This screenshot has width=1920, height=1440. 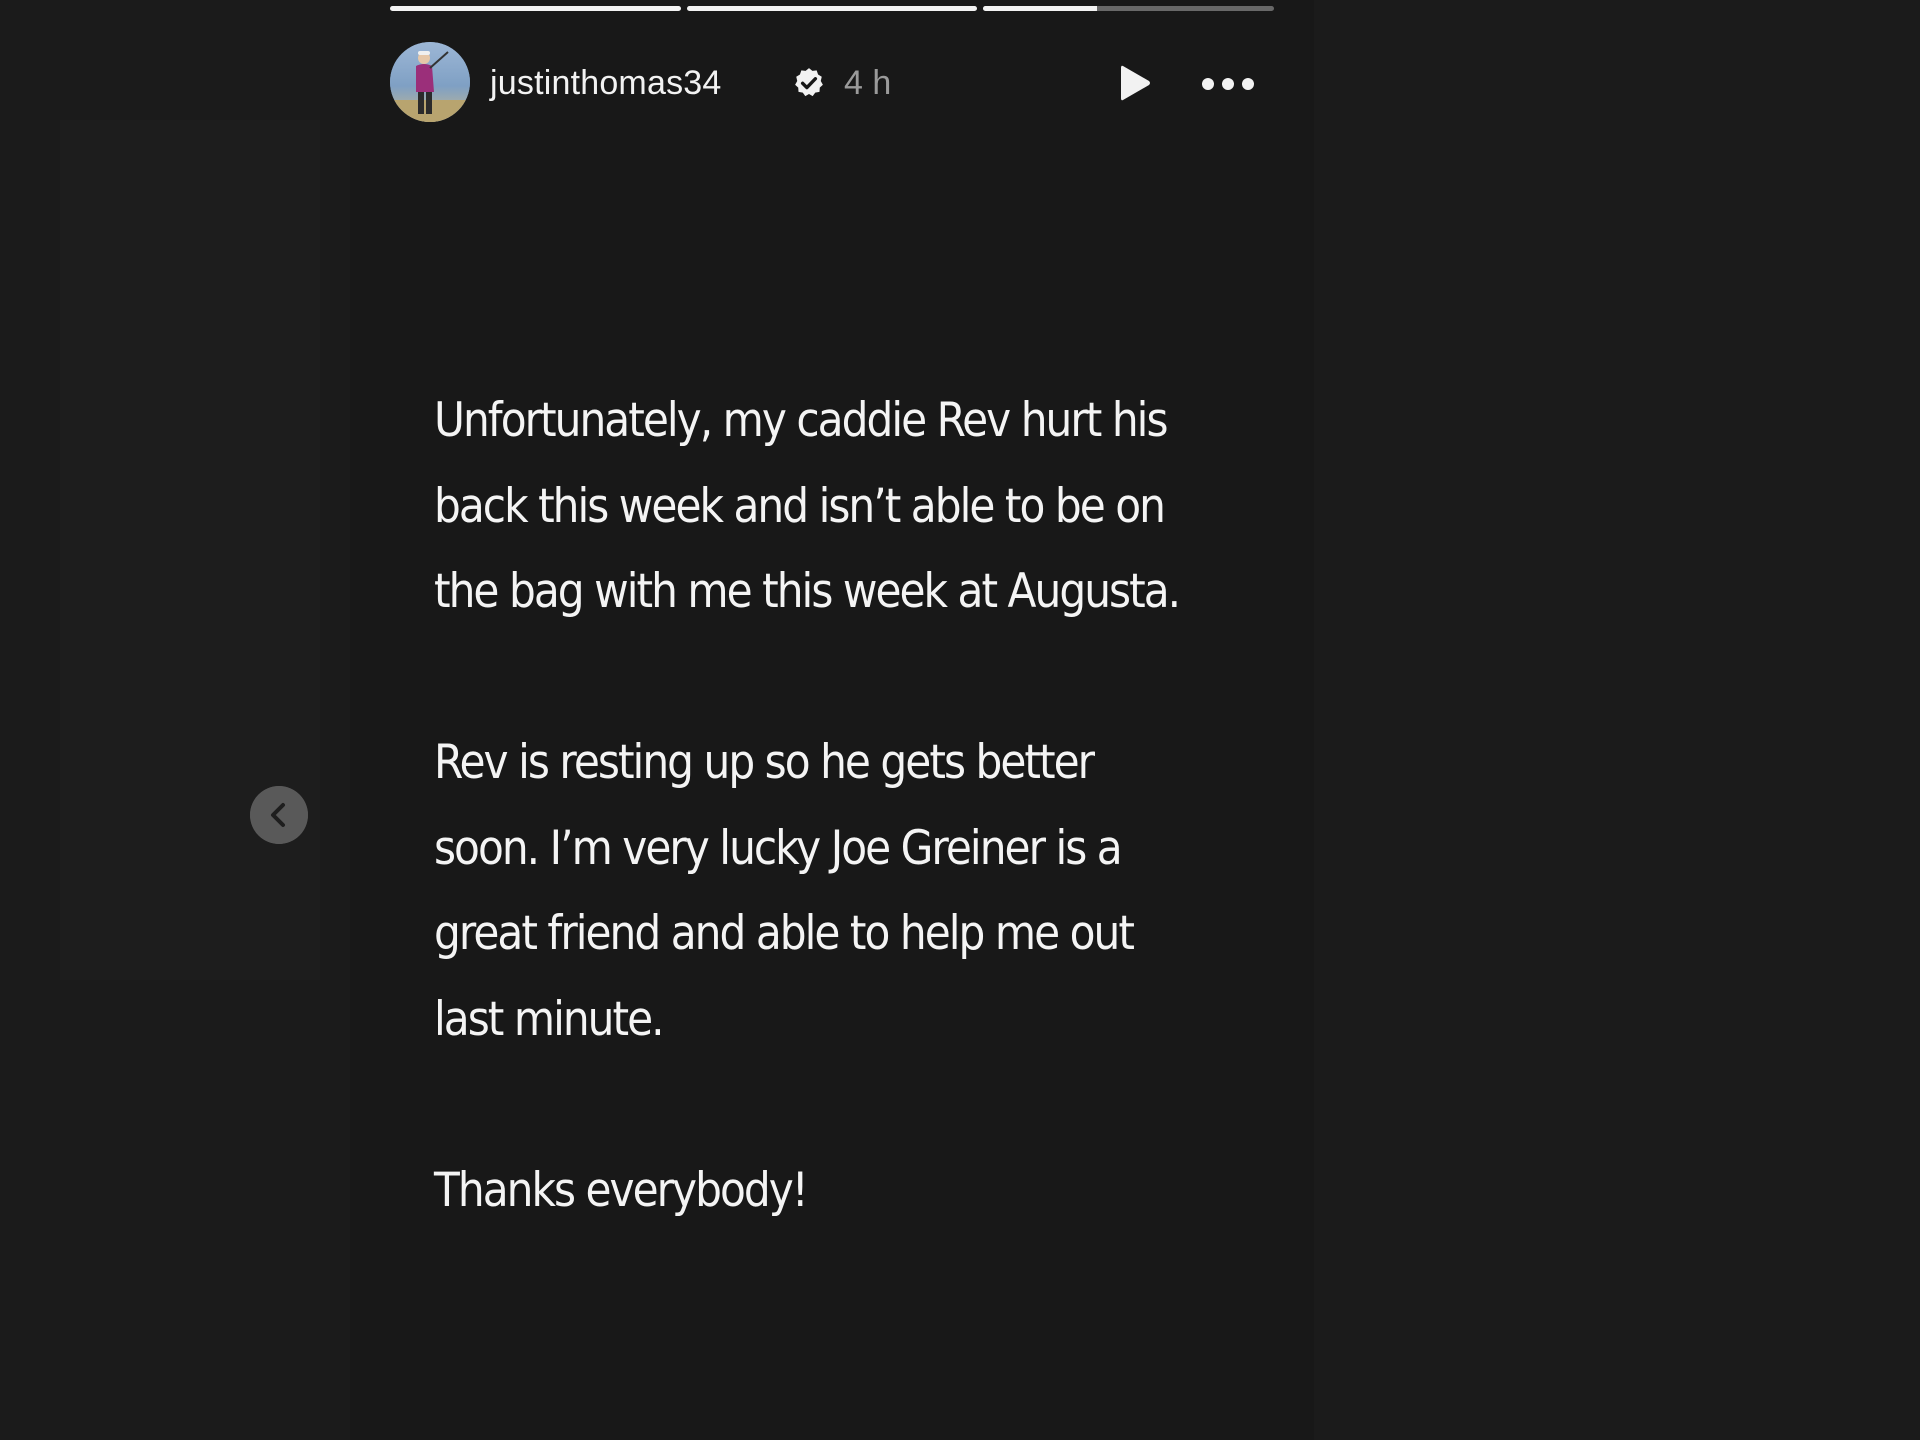 What do you see at coordinates (832, 83) in the screenshot?
I see `story-header: justinthomas34 4 h` at bounding box center [832, 83].